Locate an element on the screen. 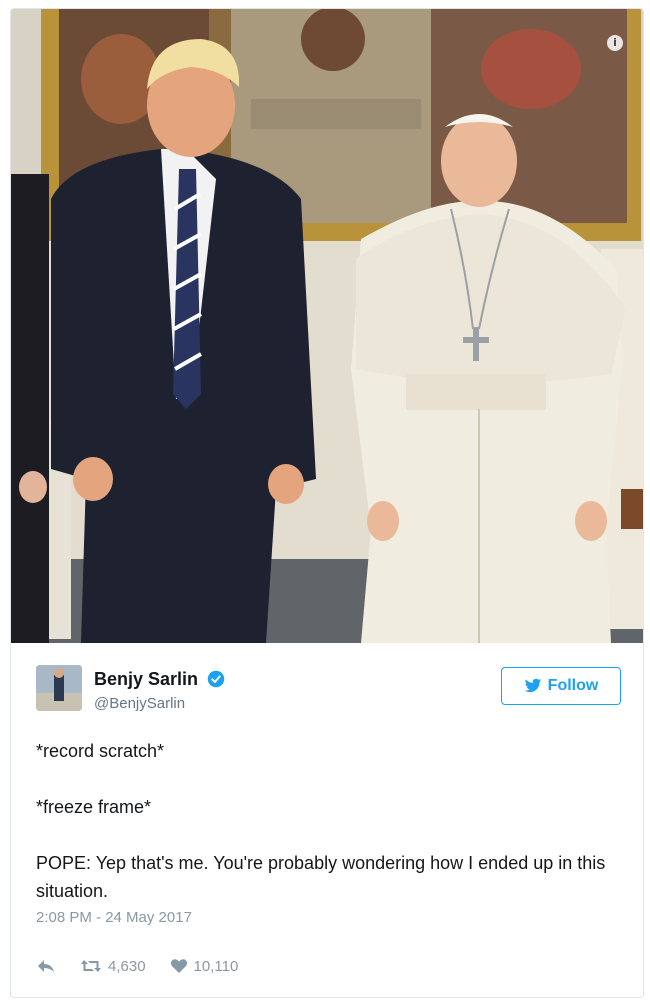  follow-button: Follow is located at coordinates (561, 686).